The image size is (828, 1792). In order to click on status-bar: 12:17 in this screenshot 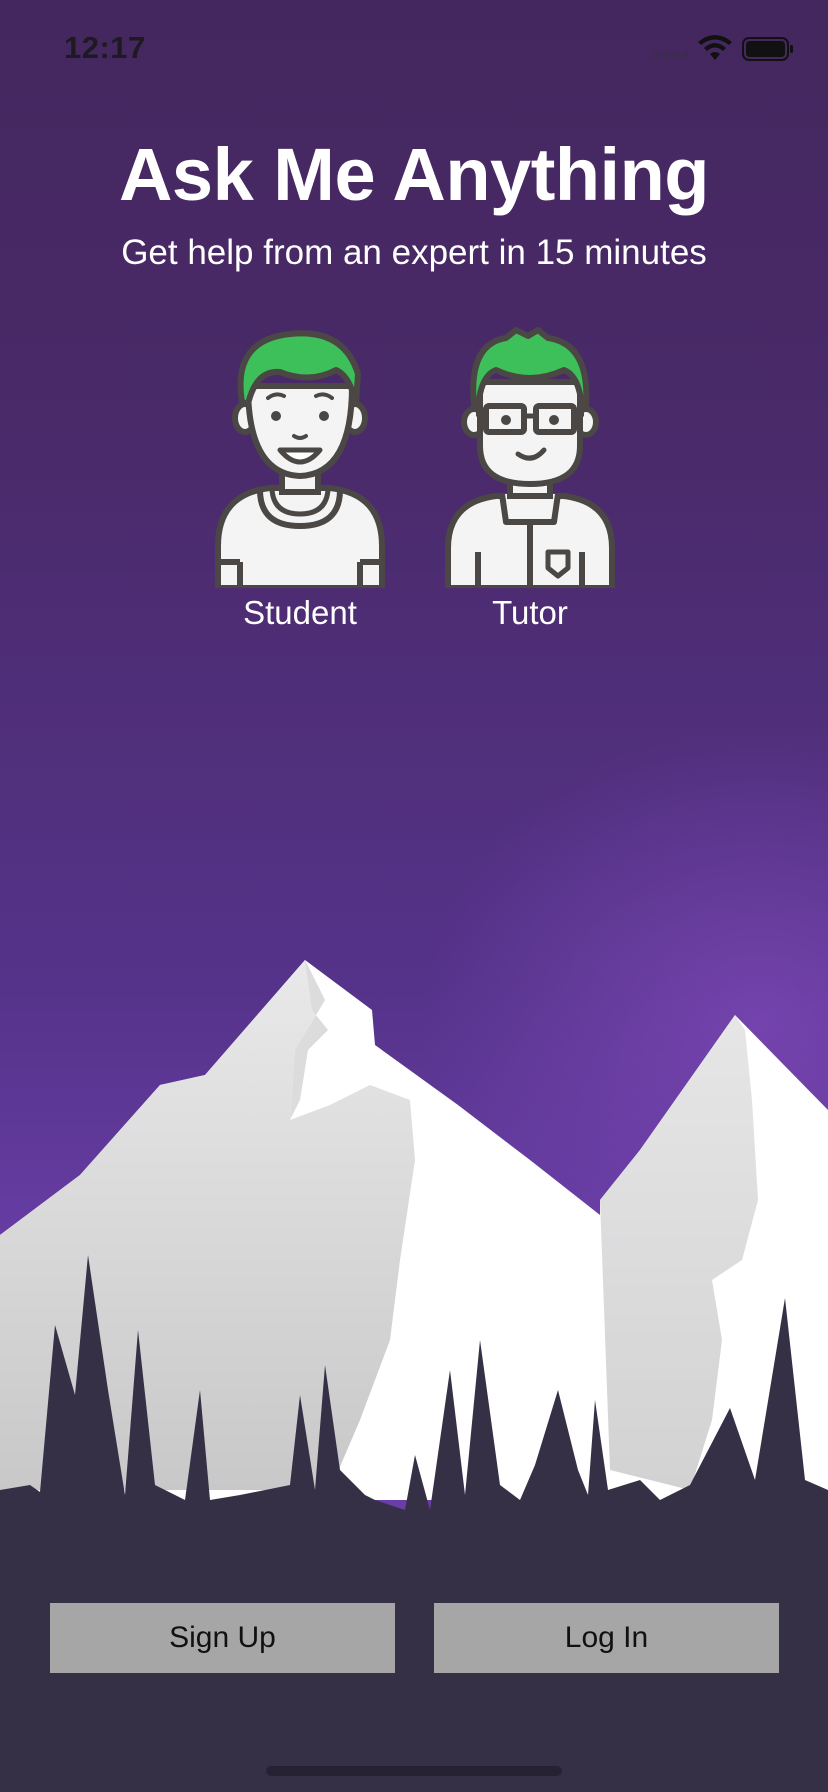, I will do `click(414, 48)`.